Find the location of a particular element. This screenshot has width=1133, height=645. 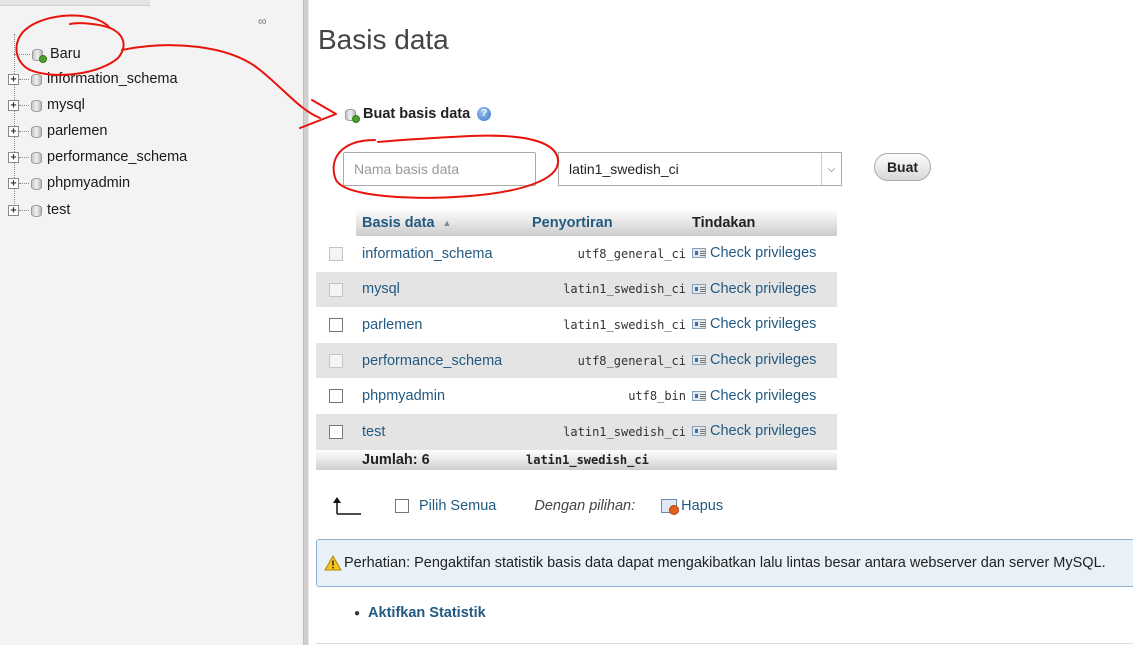

sidebar-item-new: Baru is located at coordinates (47, 54).